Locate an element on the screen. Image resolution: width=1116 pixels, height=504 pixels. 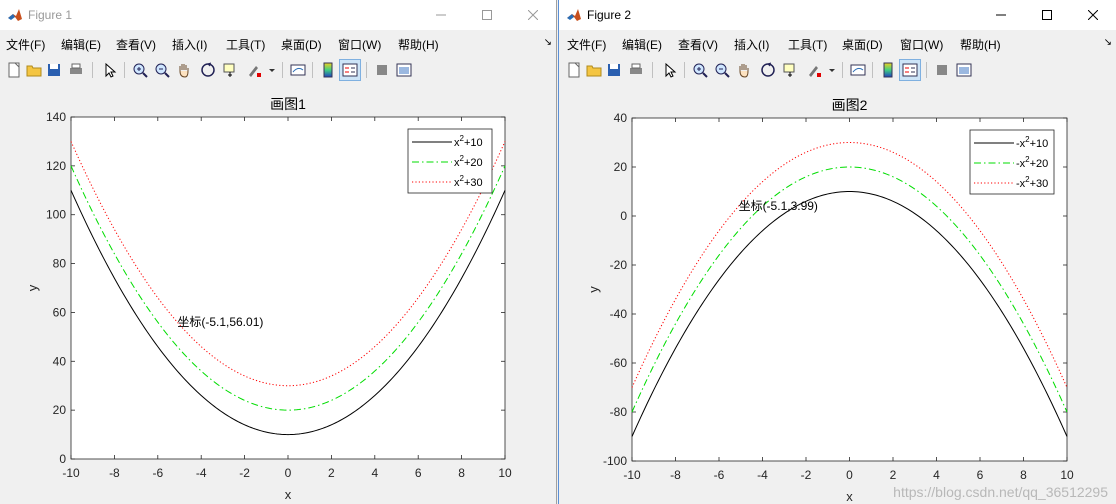
chevron-down-icon is located at coordinates (832, 70).